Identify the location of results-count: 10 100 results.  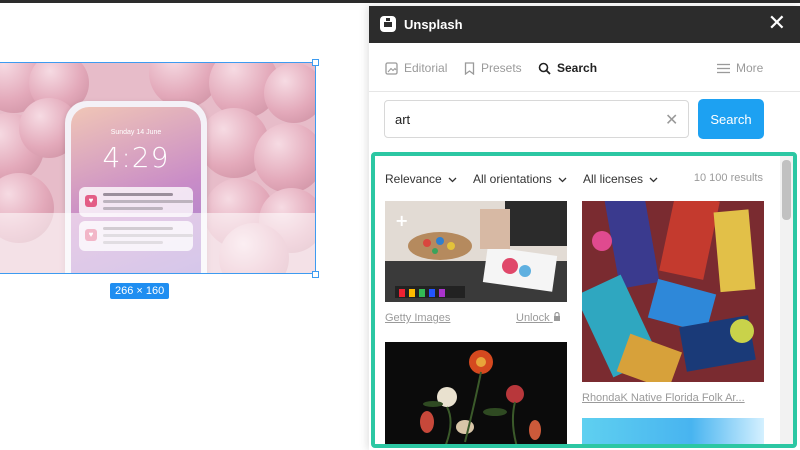
(728, 178).